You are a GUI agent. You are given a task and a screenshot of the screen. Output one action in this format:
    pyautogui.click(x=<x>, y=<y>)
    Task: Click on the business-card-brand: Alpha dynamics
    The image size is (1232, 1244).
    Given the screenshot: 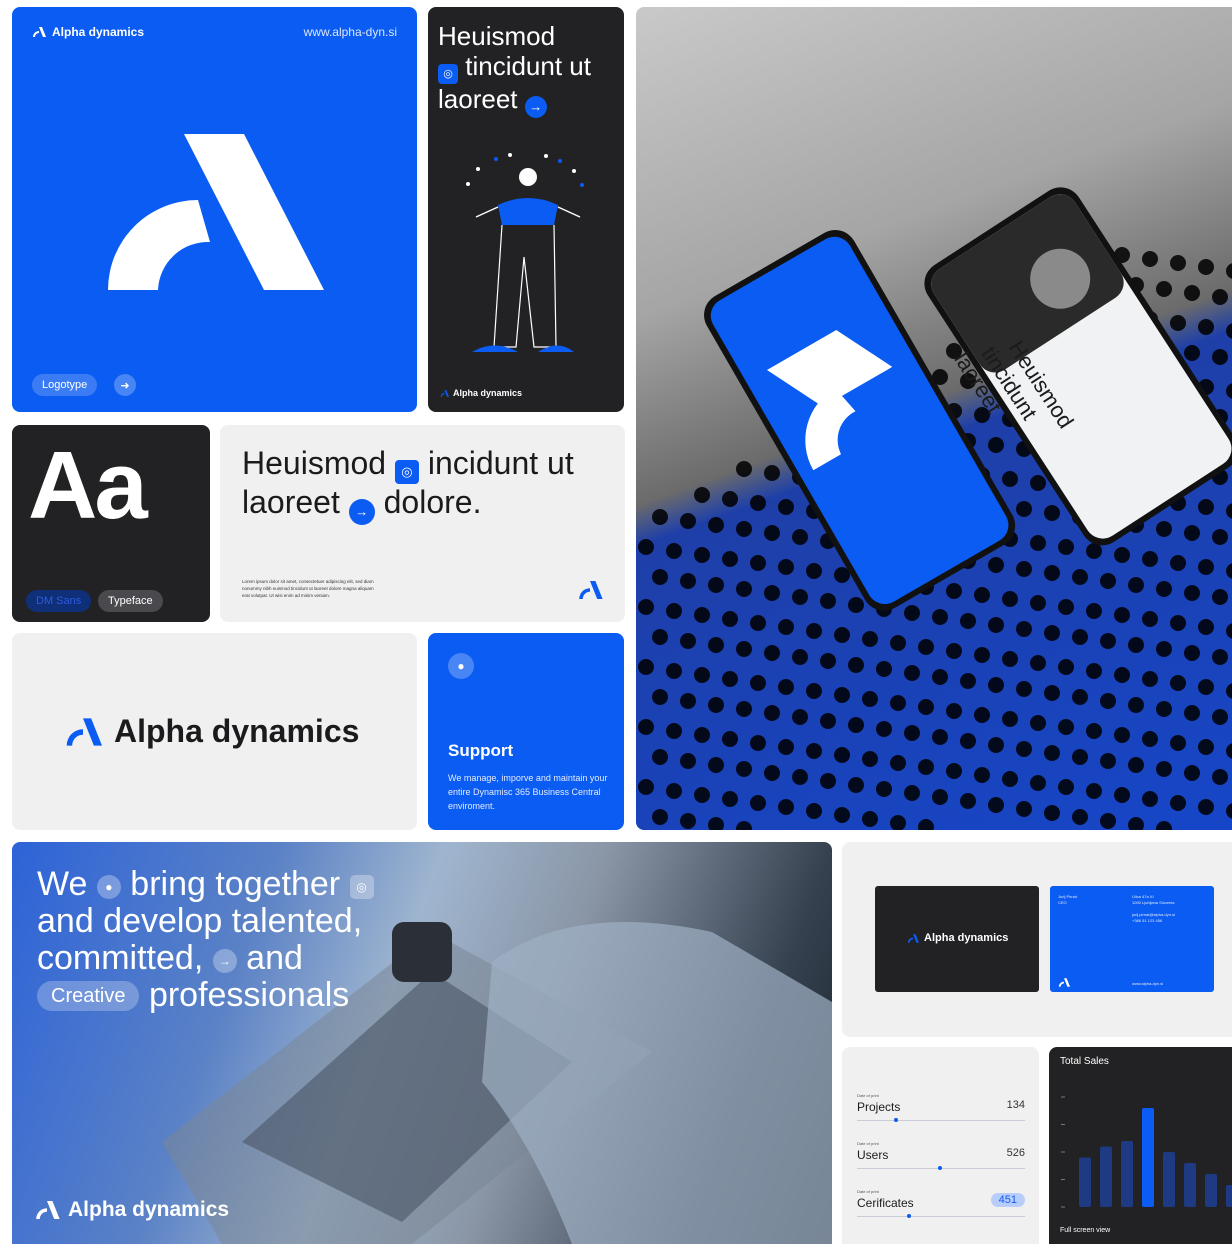 What is the action you would take?
    pyautogui.click(x=957, y=938)
    